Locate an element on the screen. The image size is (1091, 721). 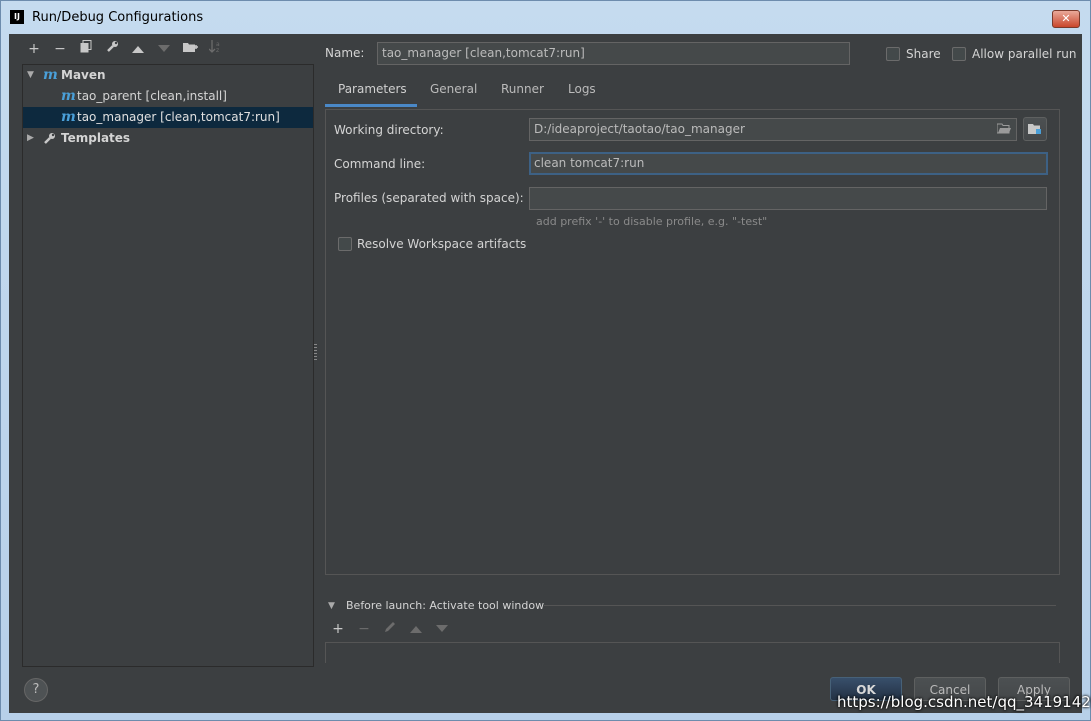
svg-text: z is located at coordinates (217, 50).